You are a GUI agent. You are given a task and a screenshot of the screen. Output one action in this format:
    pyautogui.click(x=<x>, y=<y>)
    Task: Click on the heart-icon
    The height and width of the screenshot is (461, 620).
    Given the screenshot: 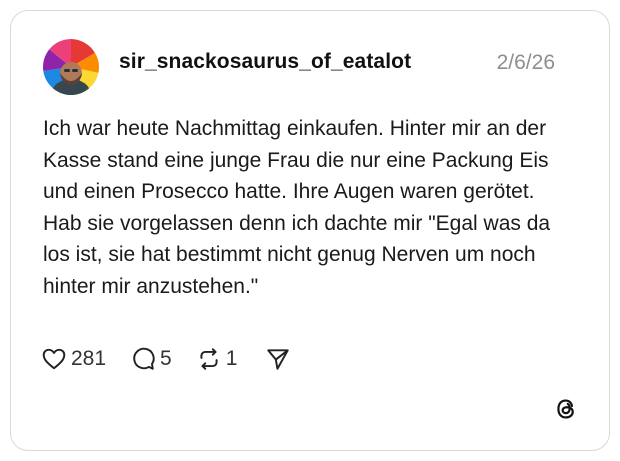 What is the action you would take?
    pyautogui.click(x=54, y=359)
    